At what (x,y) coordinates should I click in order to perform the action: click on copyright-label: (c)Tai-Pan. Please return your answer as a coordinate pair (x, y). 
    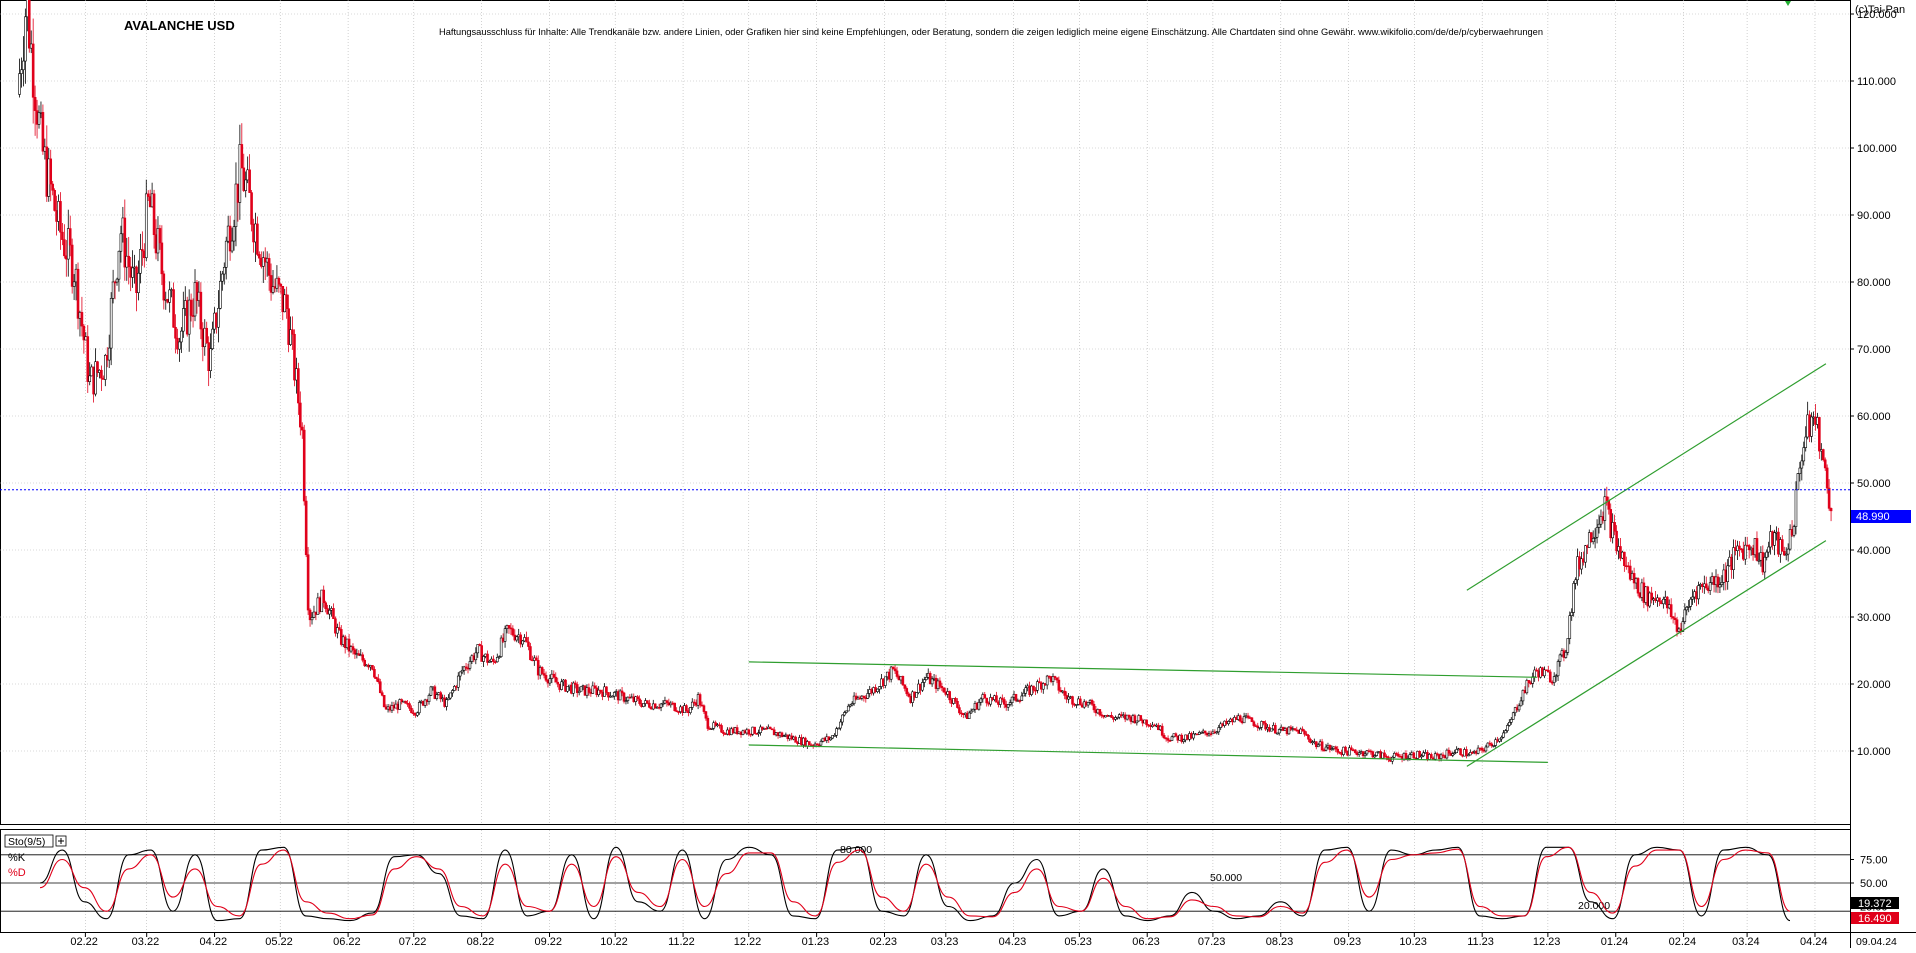
    Looking at the image, I should click on (1880, 10).